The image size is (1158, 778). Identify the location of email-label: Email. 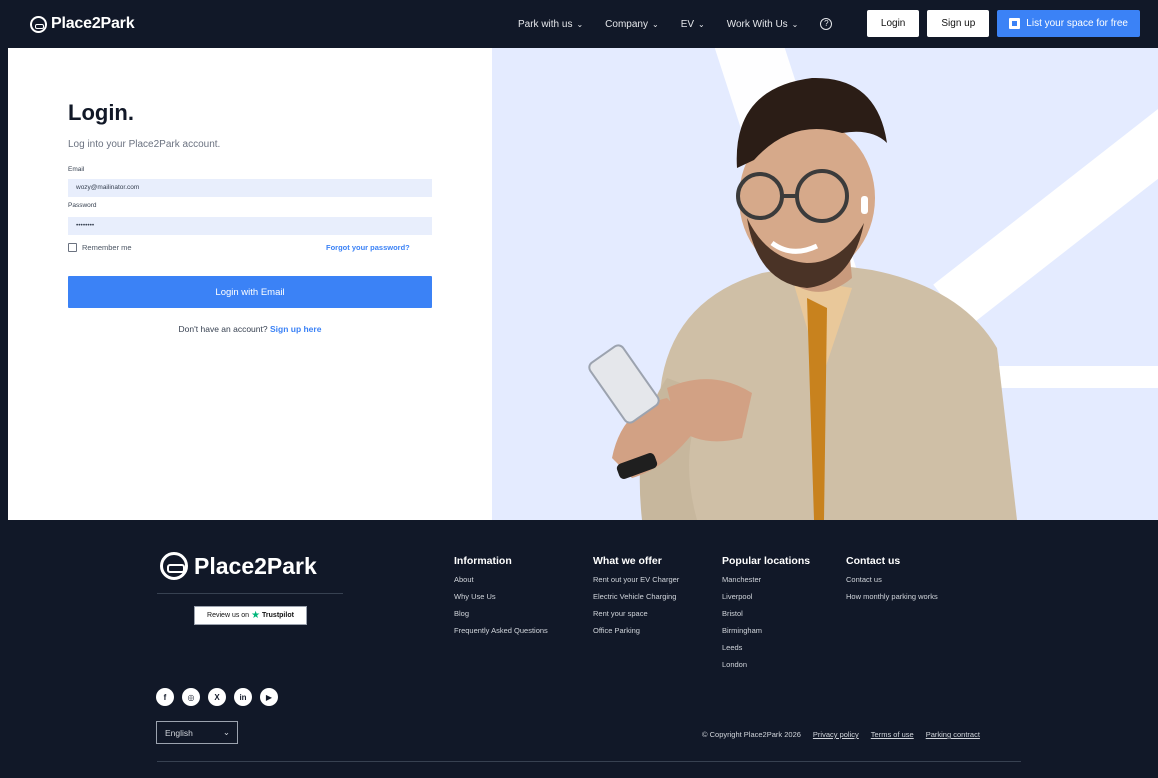
(76, 169).